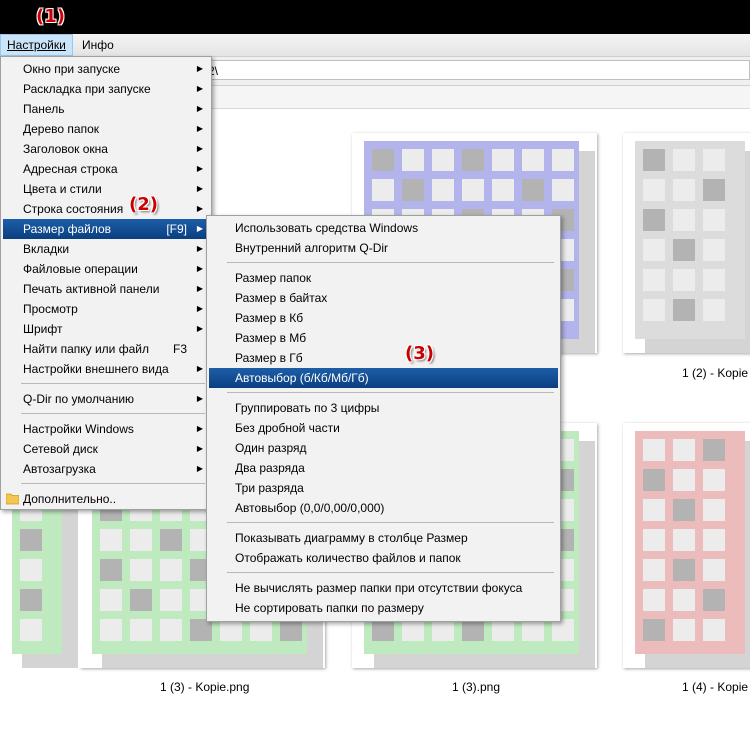 Image resolution: width=750 pixels, height=750 pixels. I want to click on menu-item: Просмотр ▶, so click(106, 309).